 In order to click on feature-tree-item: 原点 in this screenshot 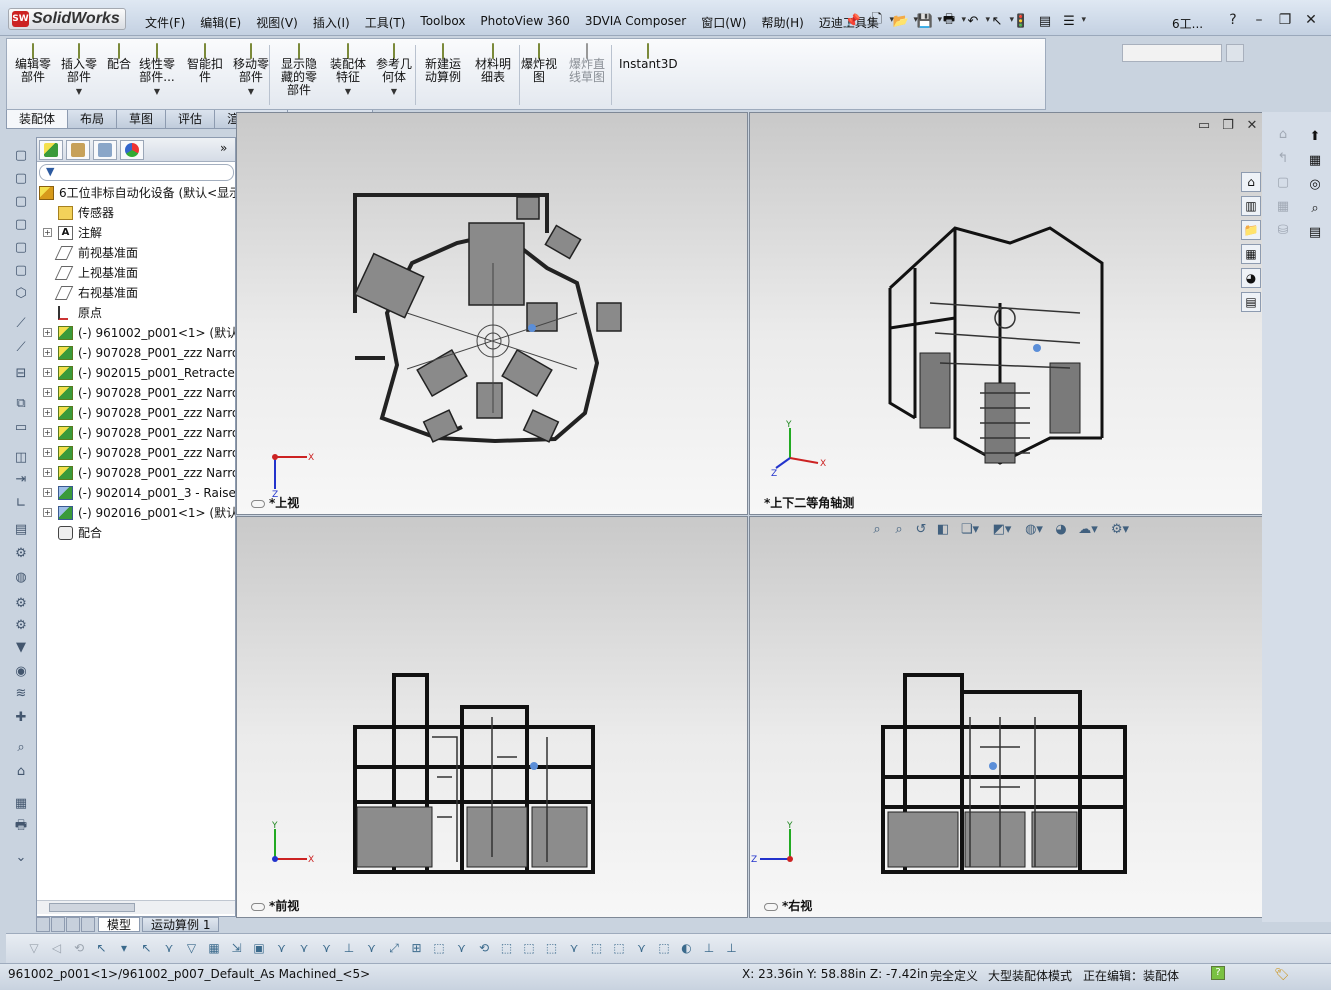, I will do `click(136, 313)`.